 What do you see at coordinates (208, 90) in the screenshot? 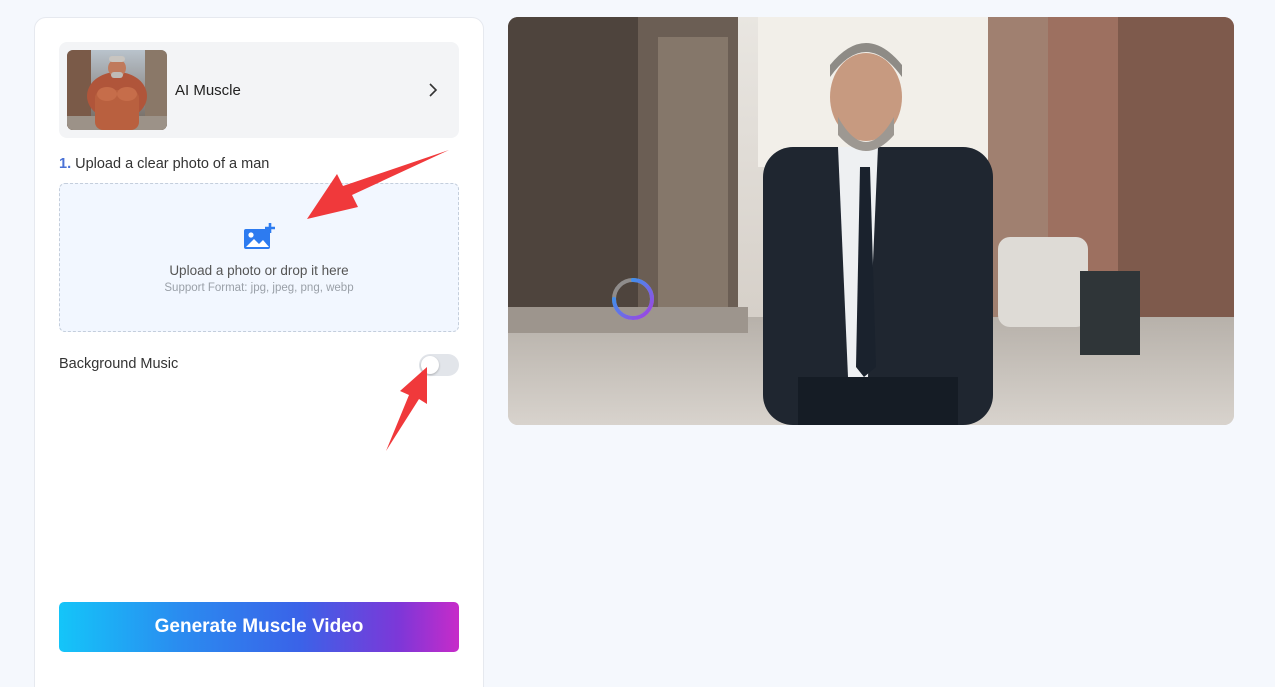
I see `template-name: AI Muscle` at bounding box center [208, 90].